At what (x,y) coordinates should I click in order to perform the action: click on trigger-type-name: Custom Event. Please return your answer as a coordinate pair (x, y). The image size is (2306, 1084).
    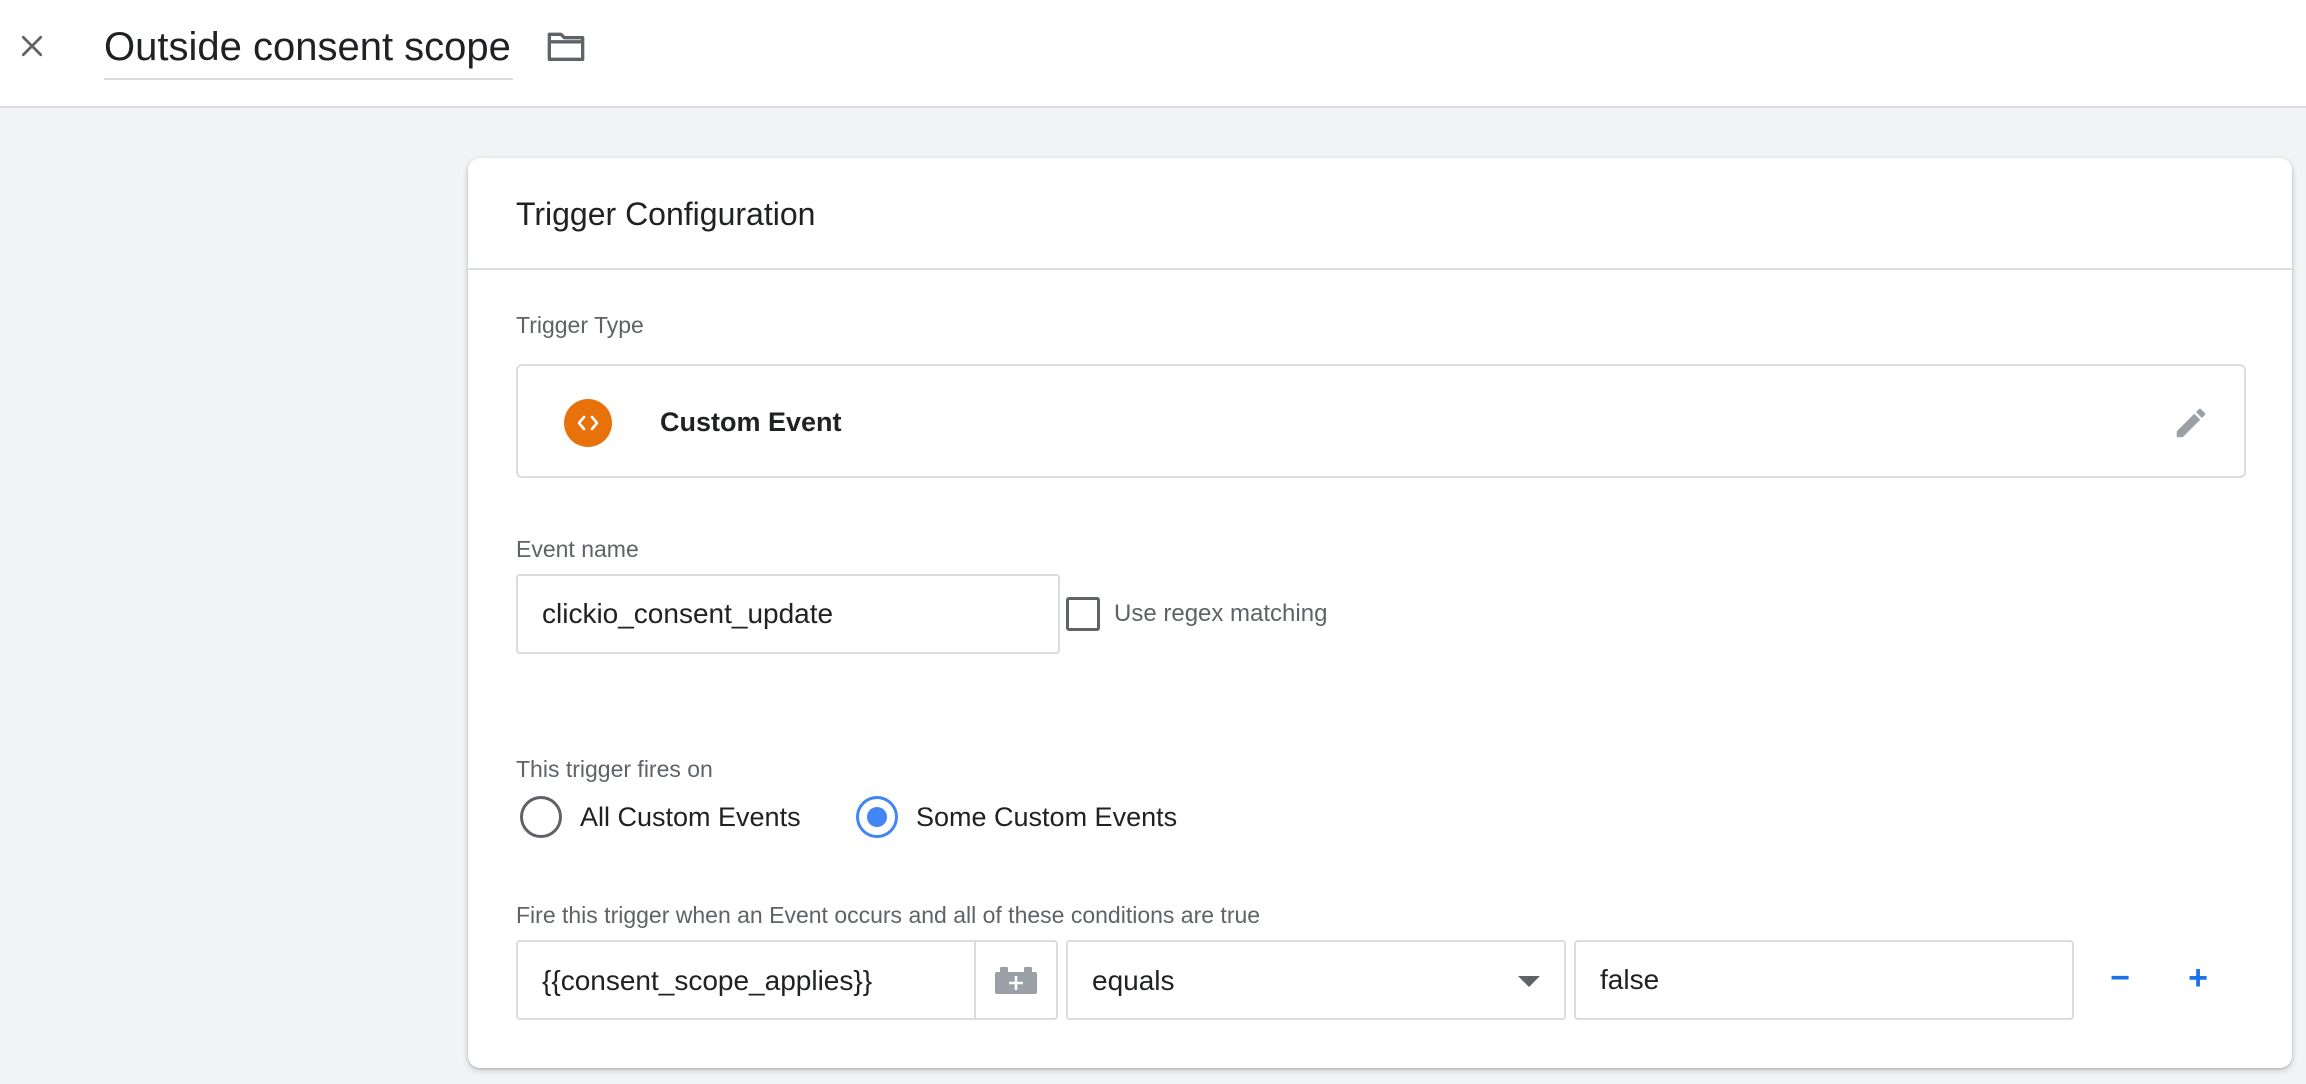
    Looking at the image, I should click on (751, 422).